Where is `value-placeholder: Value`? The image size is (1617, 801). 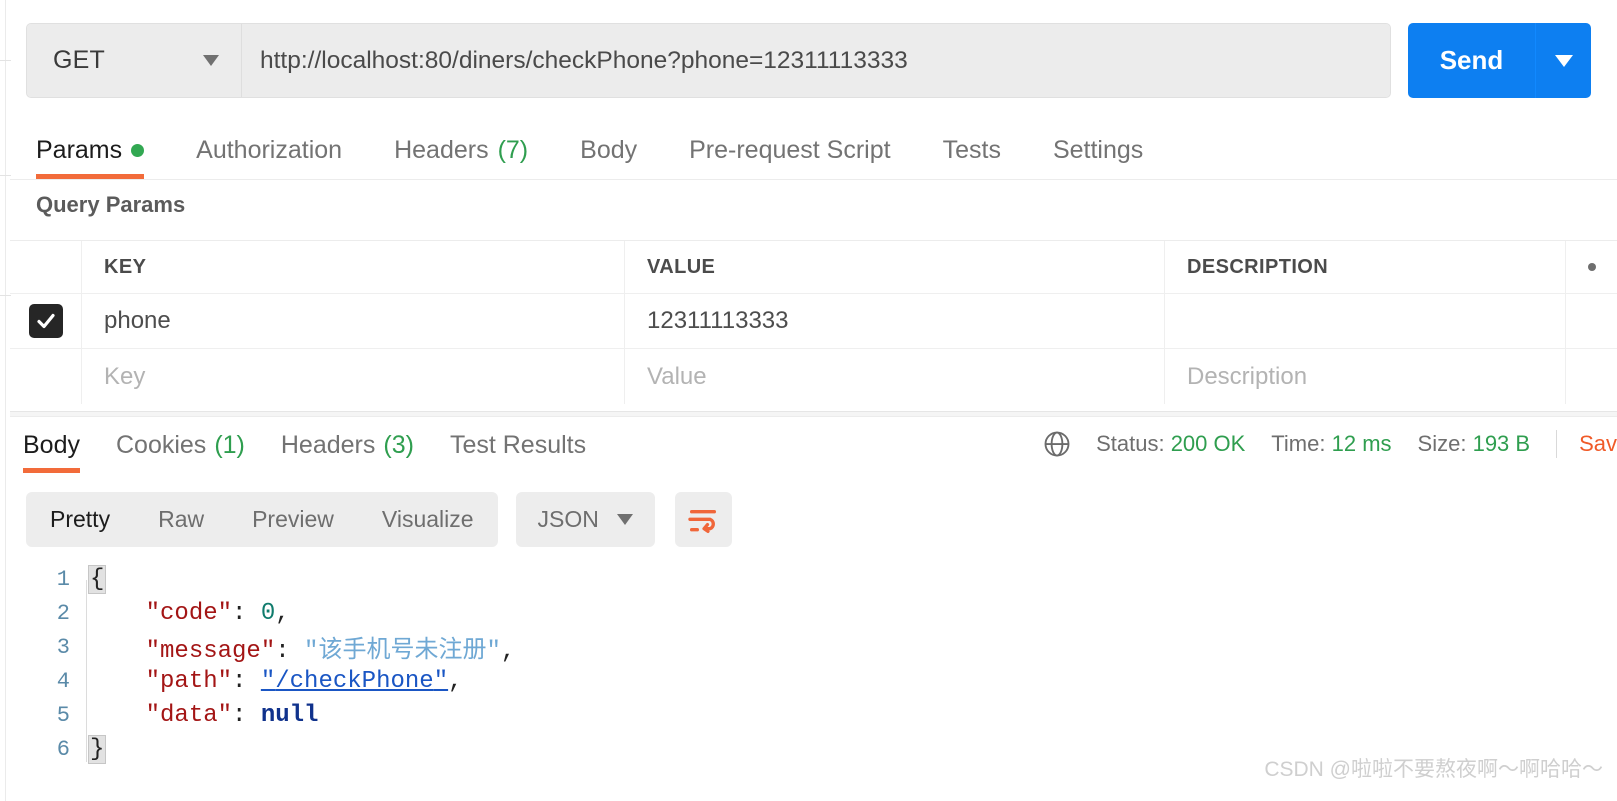
value-placeholder: Value is located at coordinates (677, 376).